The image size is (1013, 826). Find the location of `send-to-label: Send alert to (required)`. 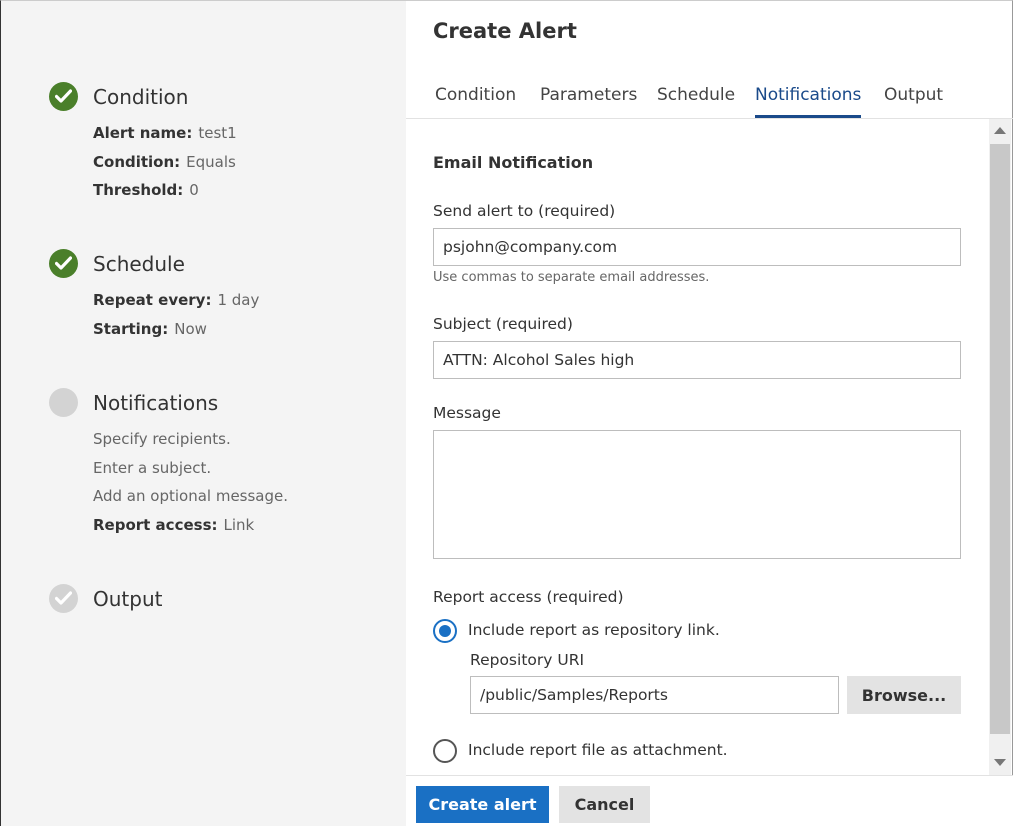

send-to-label: Send alert to (required) is located at coordinates (524, 211).